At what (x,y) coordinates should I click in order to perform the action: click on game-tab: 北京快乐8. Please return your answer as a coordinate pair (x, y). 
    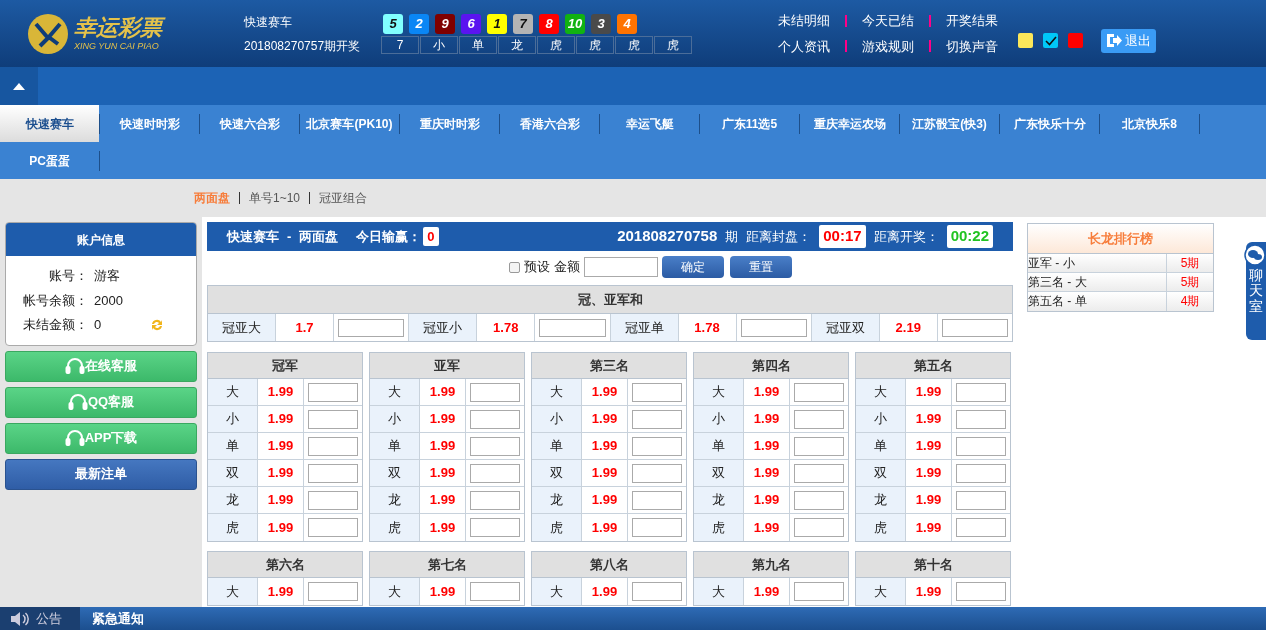
    Looking at the image, I should click on (1149, 123).